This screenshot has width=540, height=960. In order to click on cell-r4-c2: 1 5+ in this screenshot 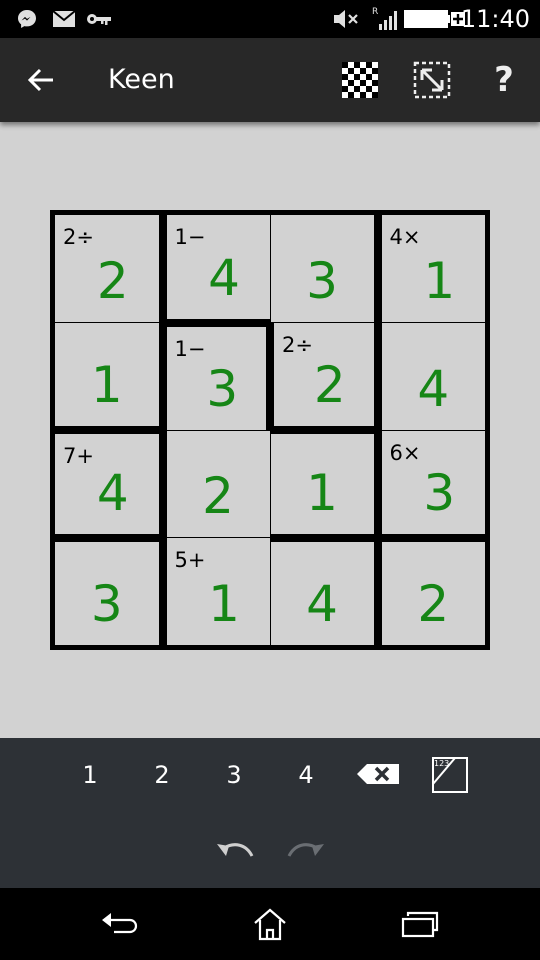, I will do `click(218, 591)`.